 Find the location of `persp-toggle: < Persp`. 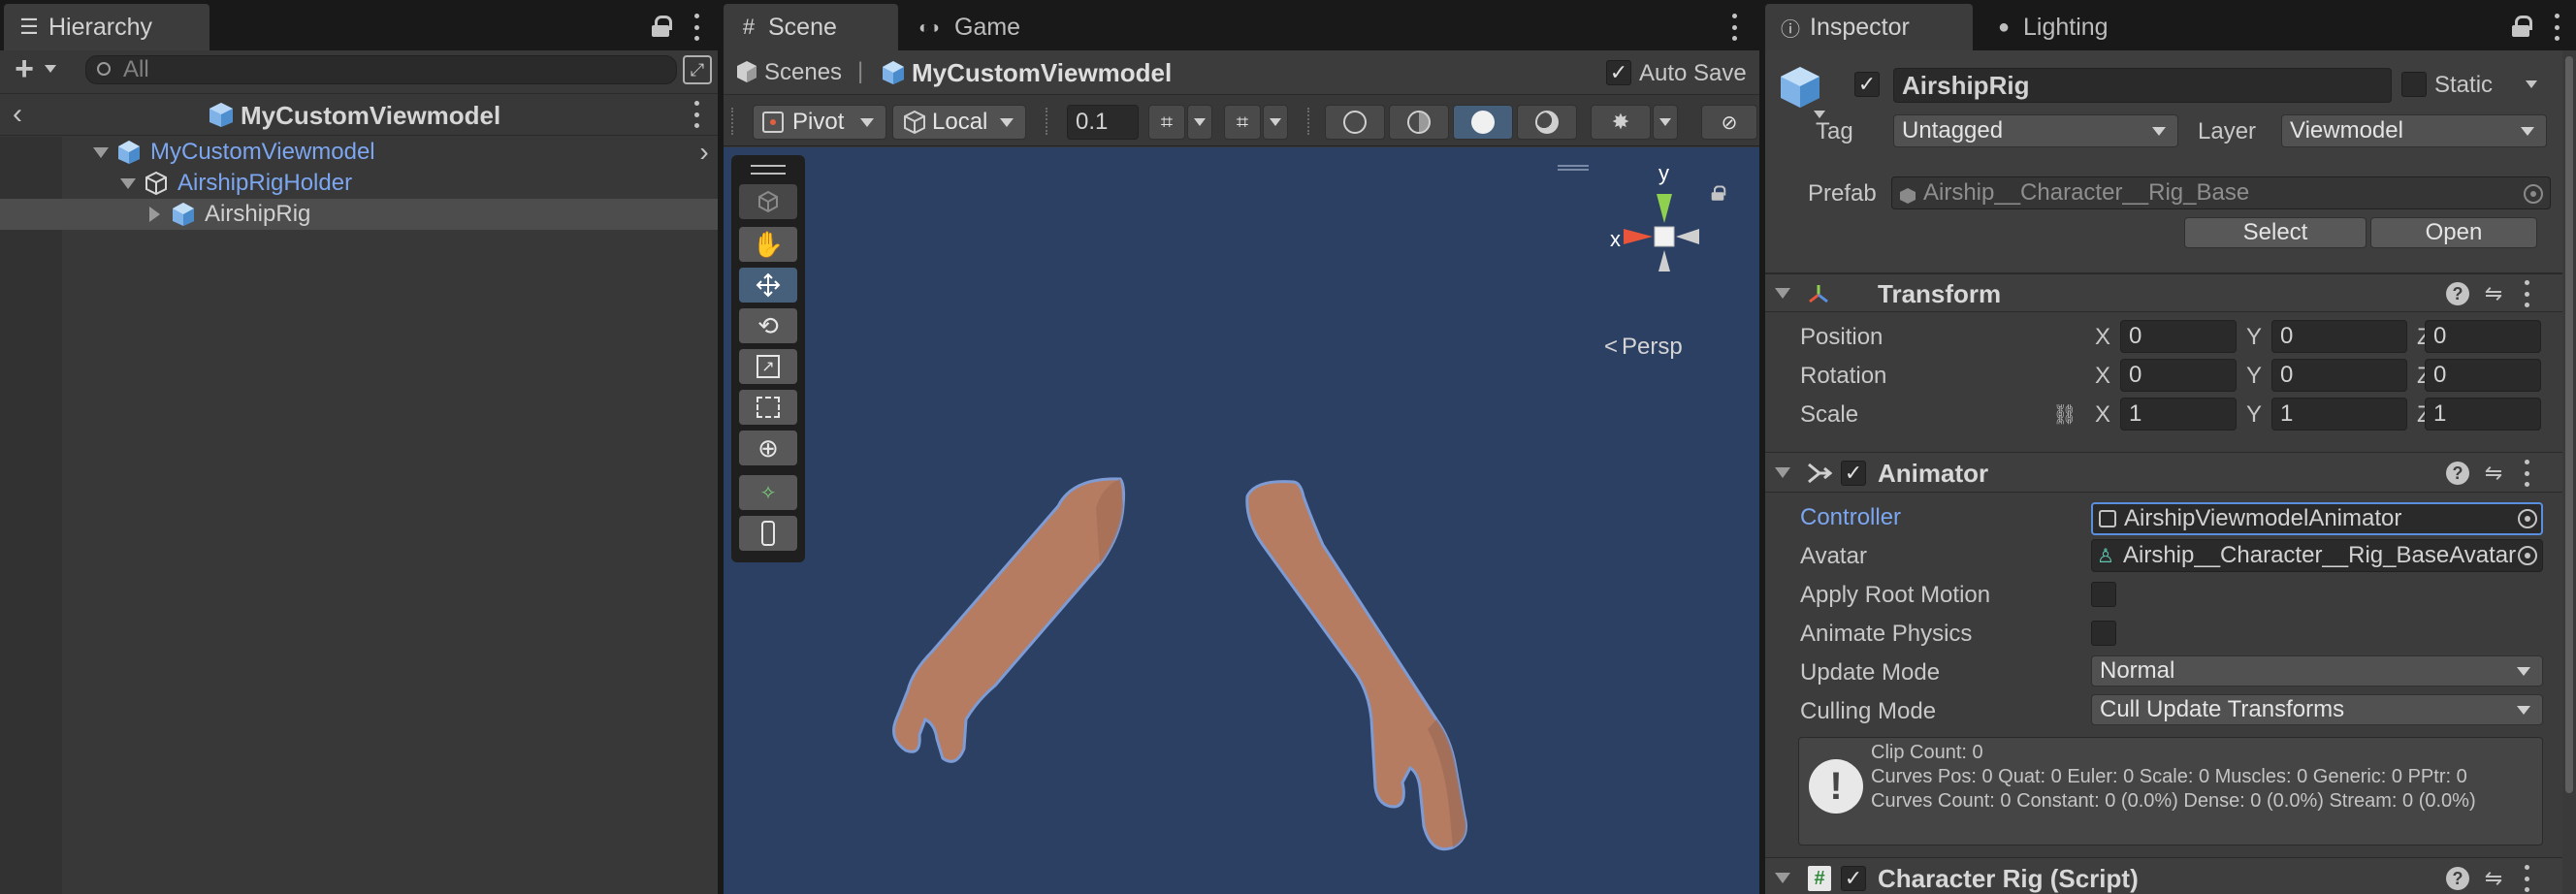

persp-toggle: < Persp is located at coordinates (1643, 347).